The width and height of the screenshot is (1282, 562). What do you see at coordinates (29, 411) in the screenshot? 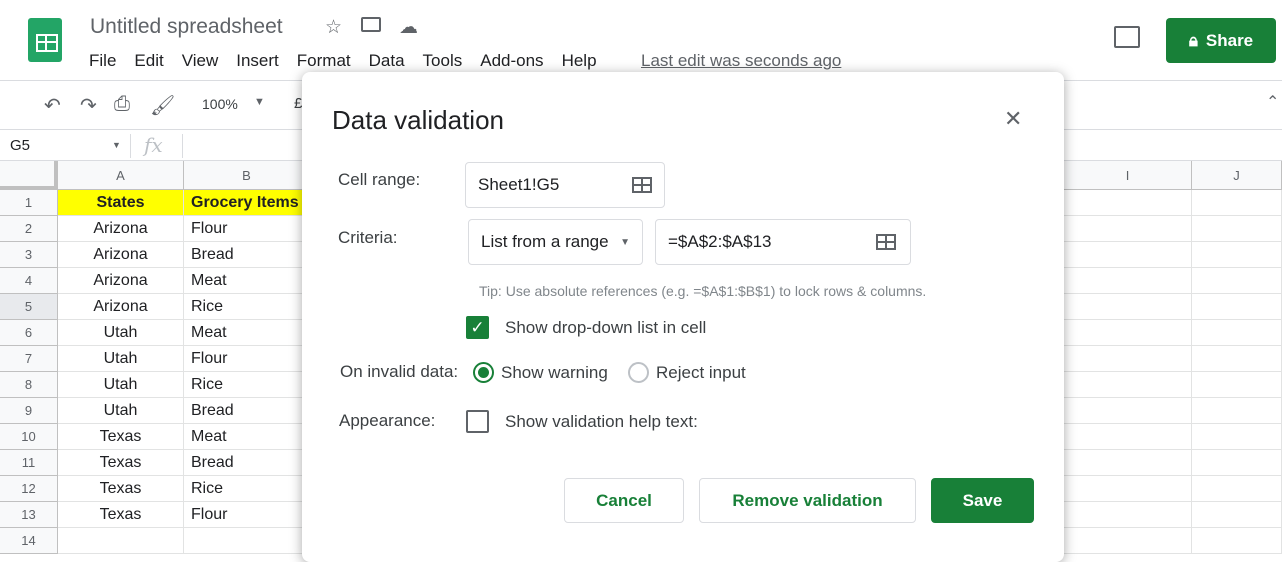
I see `row-header: 9` at bounding box center [29, 411].